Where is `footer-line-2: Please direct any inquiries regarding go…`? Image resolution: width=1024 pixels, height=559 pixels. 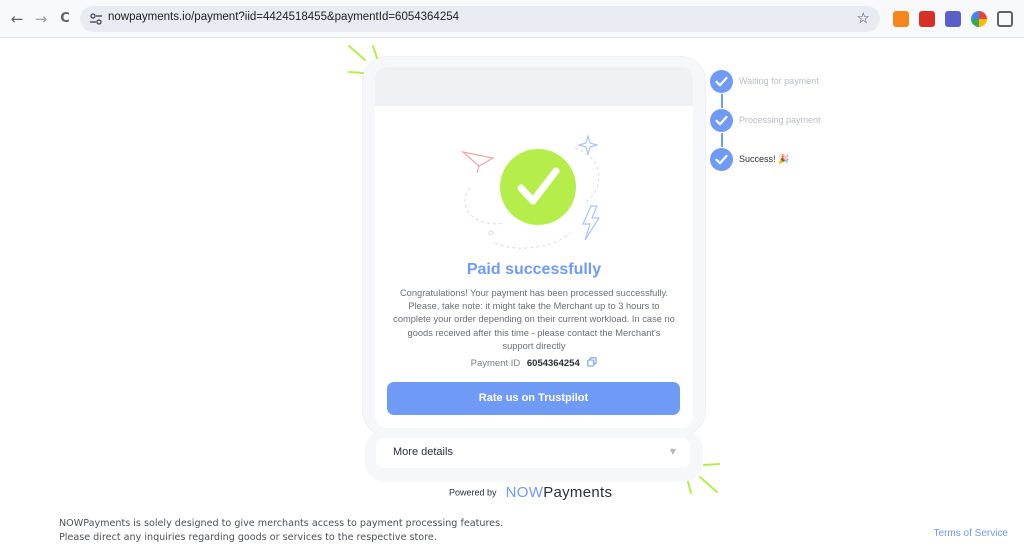
footer-line-2: Please direct any inquiries regarding go… is located at coordinates (248, 537).